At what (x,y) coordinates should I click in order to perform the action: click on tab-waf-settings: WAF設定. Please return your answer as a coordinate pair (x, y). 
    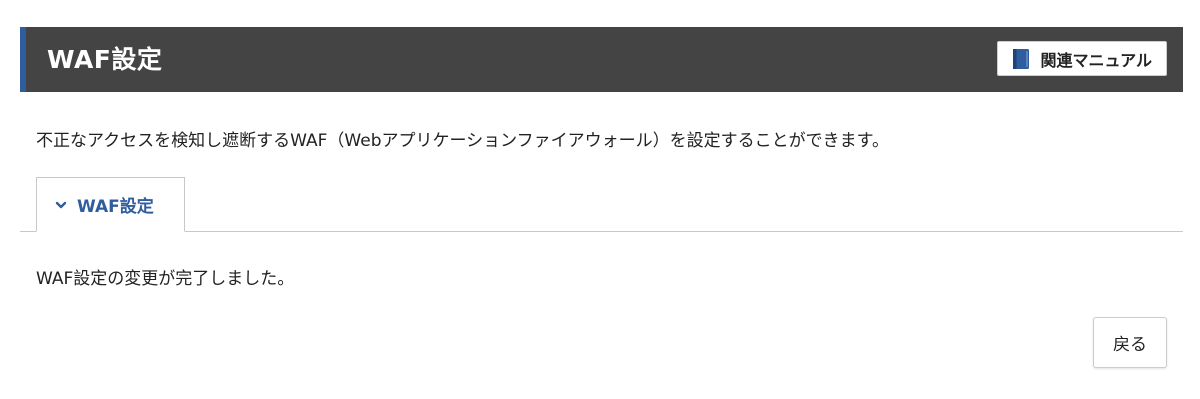
    Looking at the image, I should click on (110, 204).